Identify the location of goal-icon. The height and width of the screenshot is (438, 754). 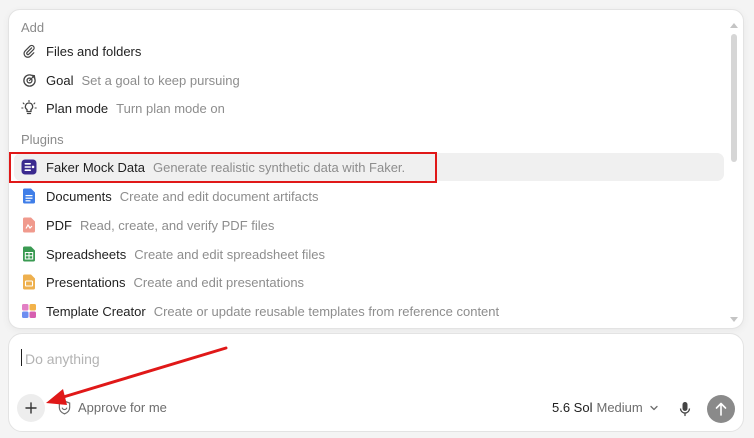
(29, 80).